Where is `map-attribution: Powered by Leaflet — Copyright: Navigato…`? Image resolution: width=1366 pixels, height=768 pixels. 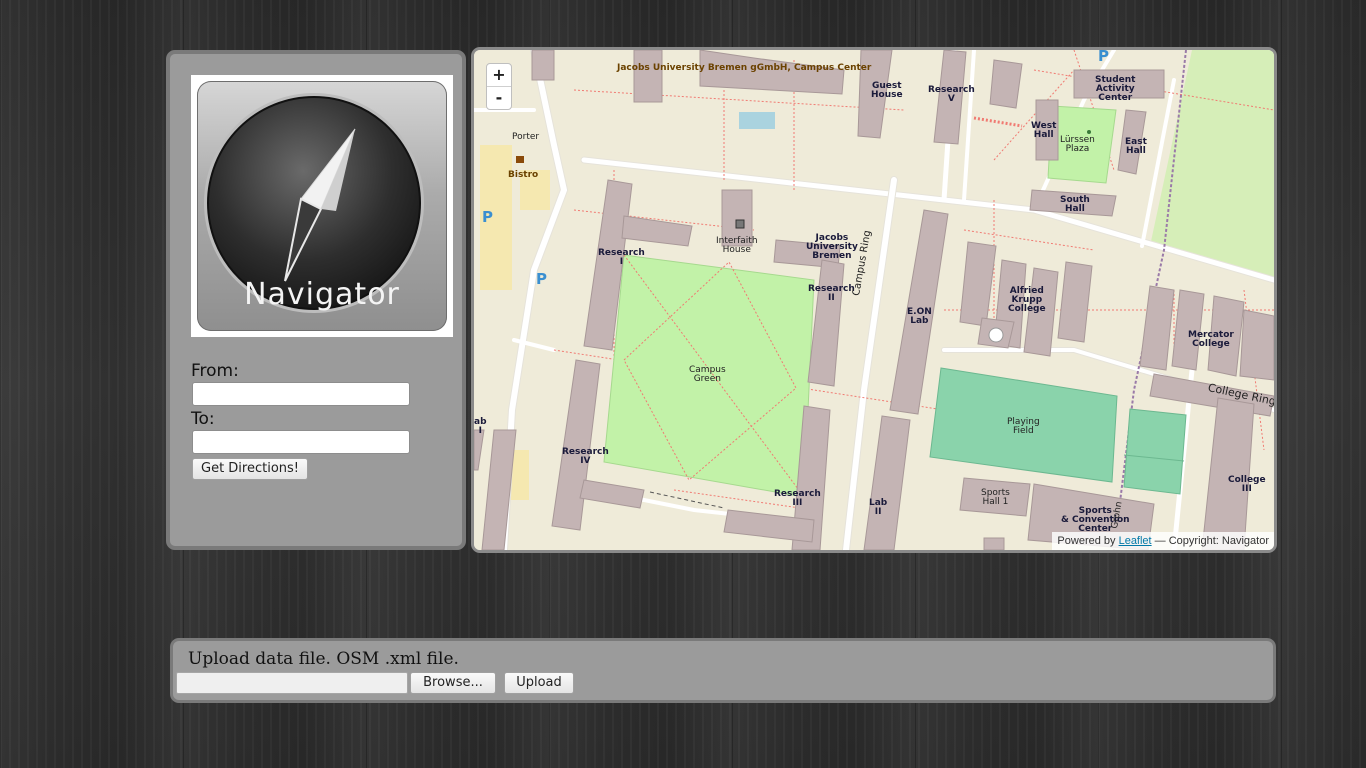
map-attribution: Powered by Leaflet — Copyright: Navigato… is located at coordinates (1163, 541).